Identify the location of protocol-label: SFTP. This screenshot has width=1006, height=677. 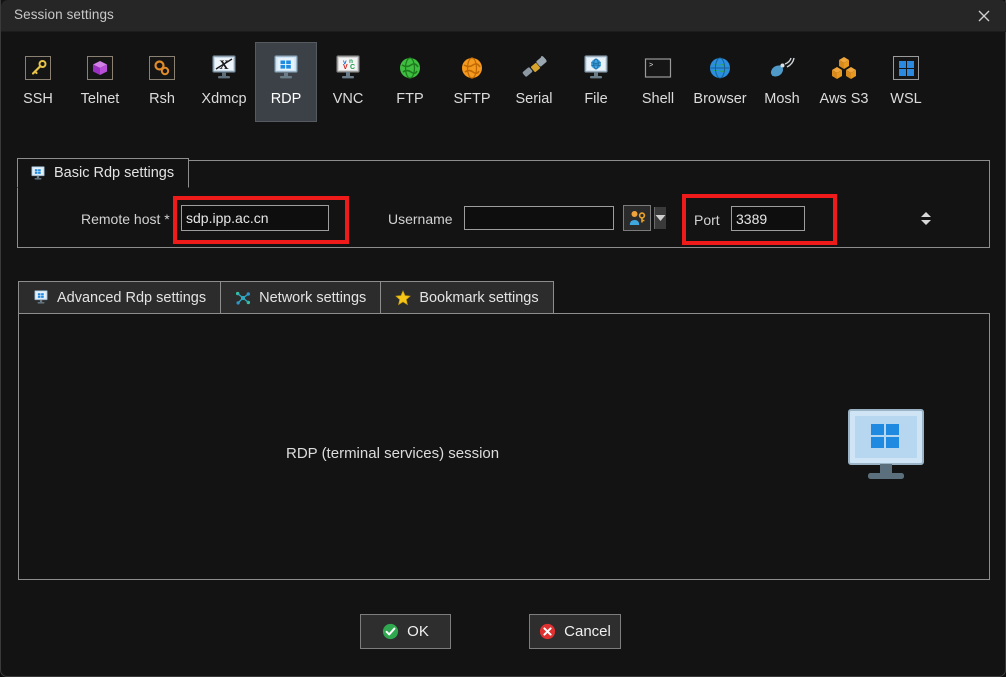
(472, 99).